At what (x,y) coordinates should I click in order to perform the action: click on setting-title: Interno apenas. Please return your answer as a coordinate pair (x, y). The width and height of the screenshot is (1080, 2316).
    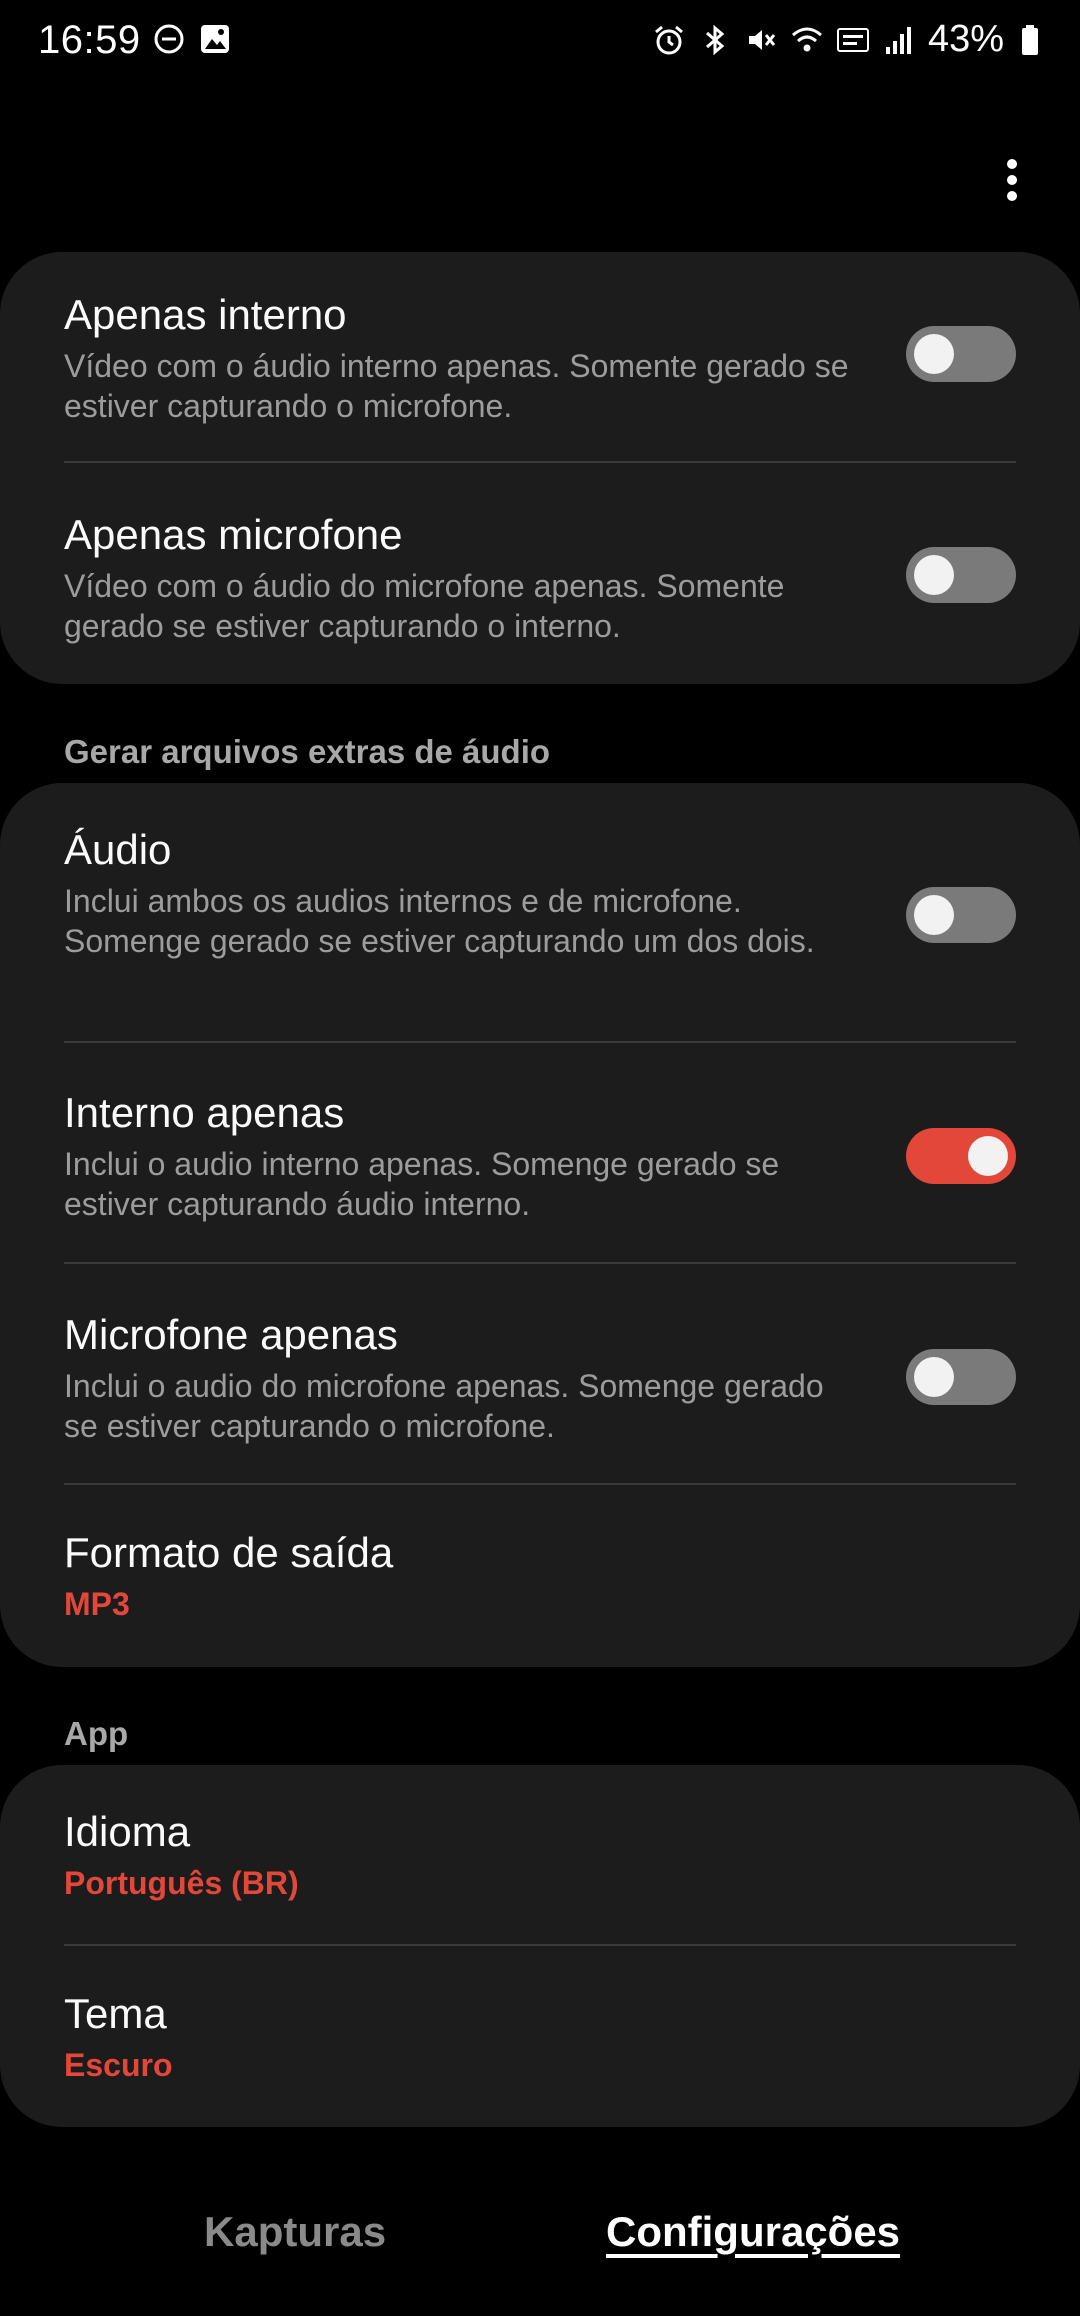
    Looking at the image, I should click on (204, 1112).